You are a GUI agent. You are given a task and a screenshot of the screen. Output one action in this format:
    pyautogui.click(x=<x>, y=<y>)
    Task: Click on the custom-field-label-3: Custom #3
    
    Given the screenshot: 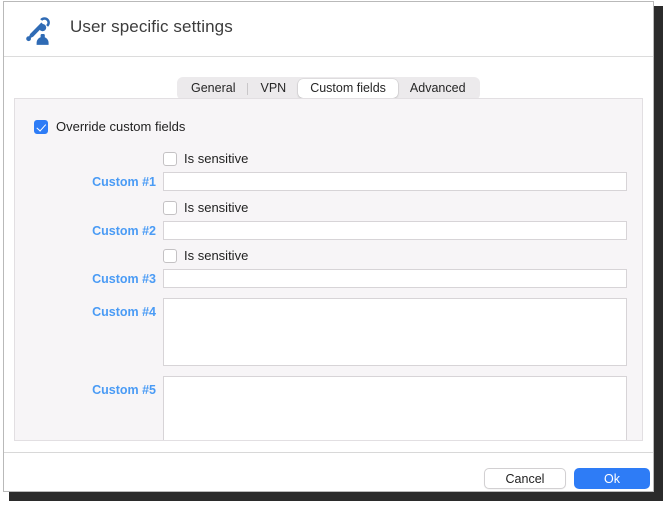 What is the action you would take?
    pyautogui.click(x=85, y=279)
    